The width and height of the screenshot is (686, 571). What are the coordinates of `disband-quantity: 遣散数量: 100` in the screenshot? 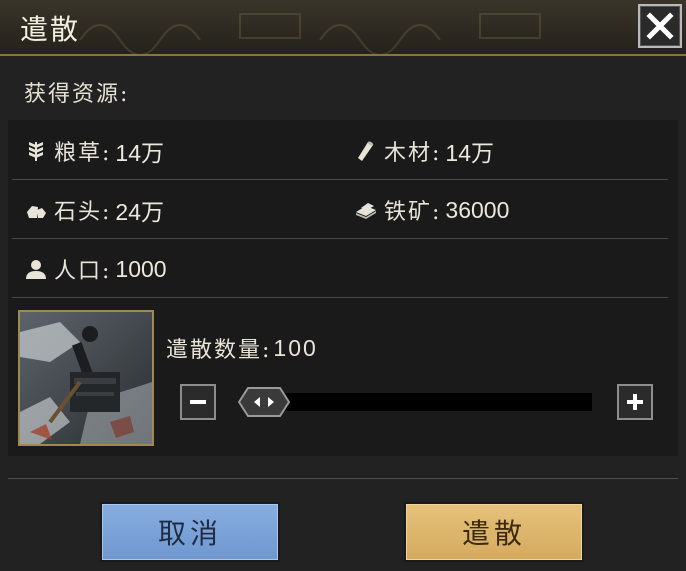 It's located at (242, 348).